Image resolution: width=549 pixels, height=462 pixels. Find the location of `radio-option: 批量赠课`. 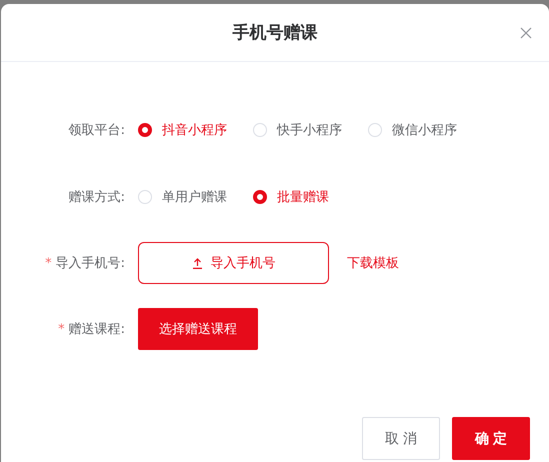

radio-option: 批量赠课 is located at coordinates (291, 197).